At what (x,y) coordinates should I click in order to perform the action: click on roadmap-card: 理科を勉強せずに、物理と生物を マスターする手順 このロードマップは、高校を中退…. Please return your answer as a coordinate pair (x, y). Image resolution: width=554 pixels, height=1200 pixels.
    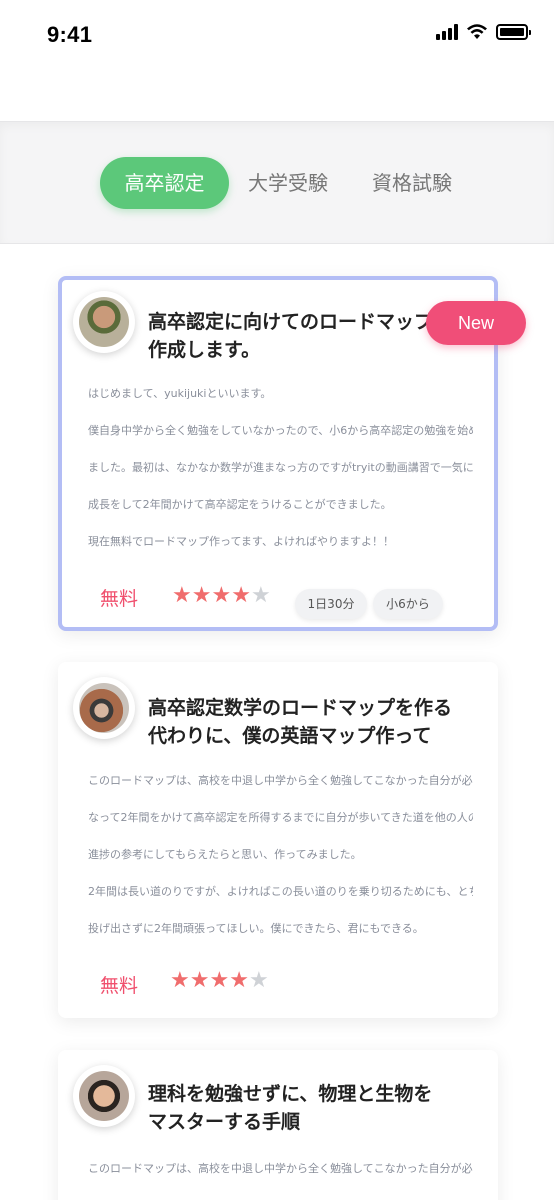
    Looking at the image, I should click on (278, 1125).